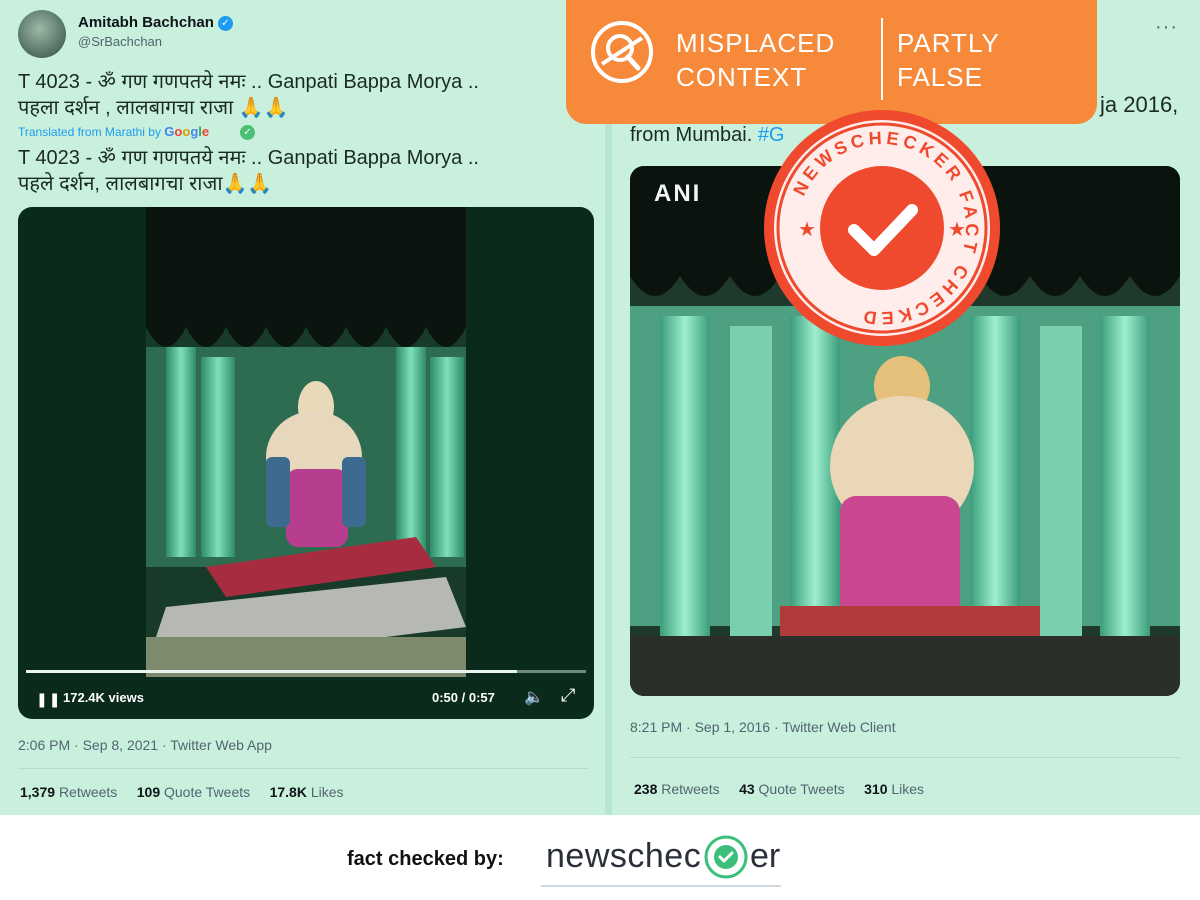 Image resolution: width=1200 pixels, height=900 pixels. What do you see at coordinates (247, 132) in the screenshot?
I see `check-icon: ✓` at bounding box center [247, 132].